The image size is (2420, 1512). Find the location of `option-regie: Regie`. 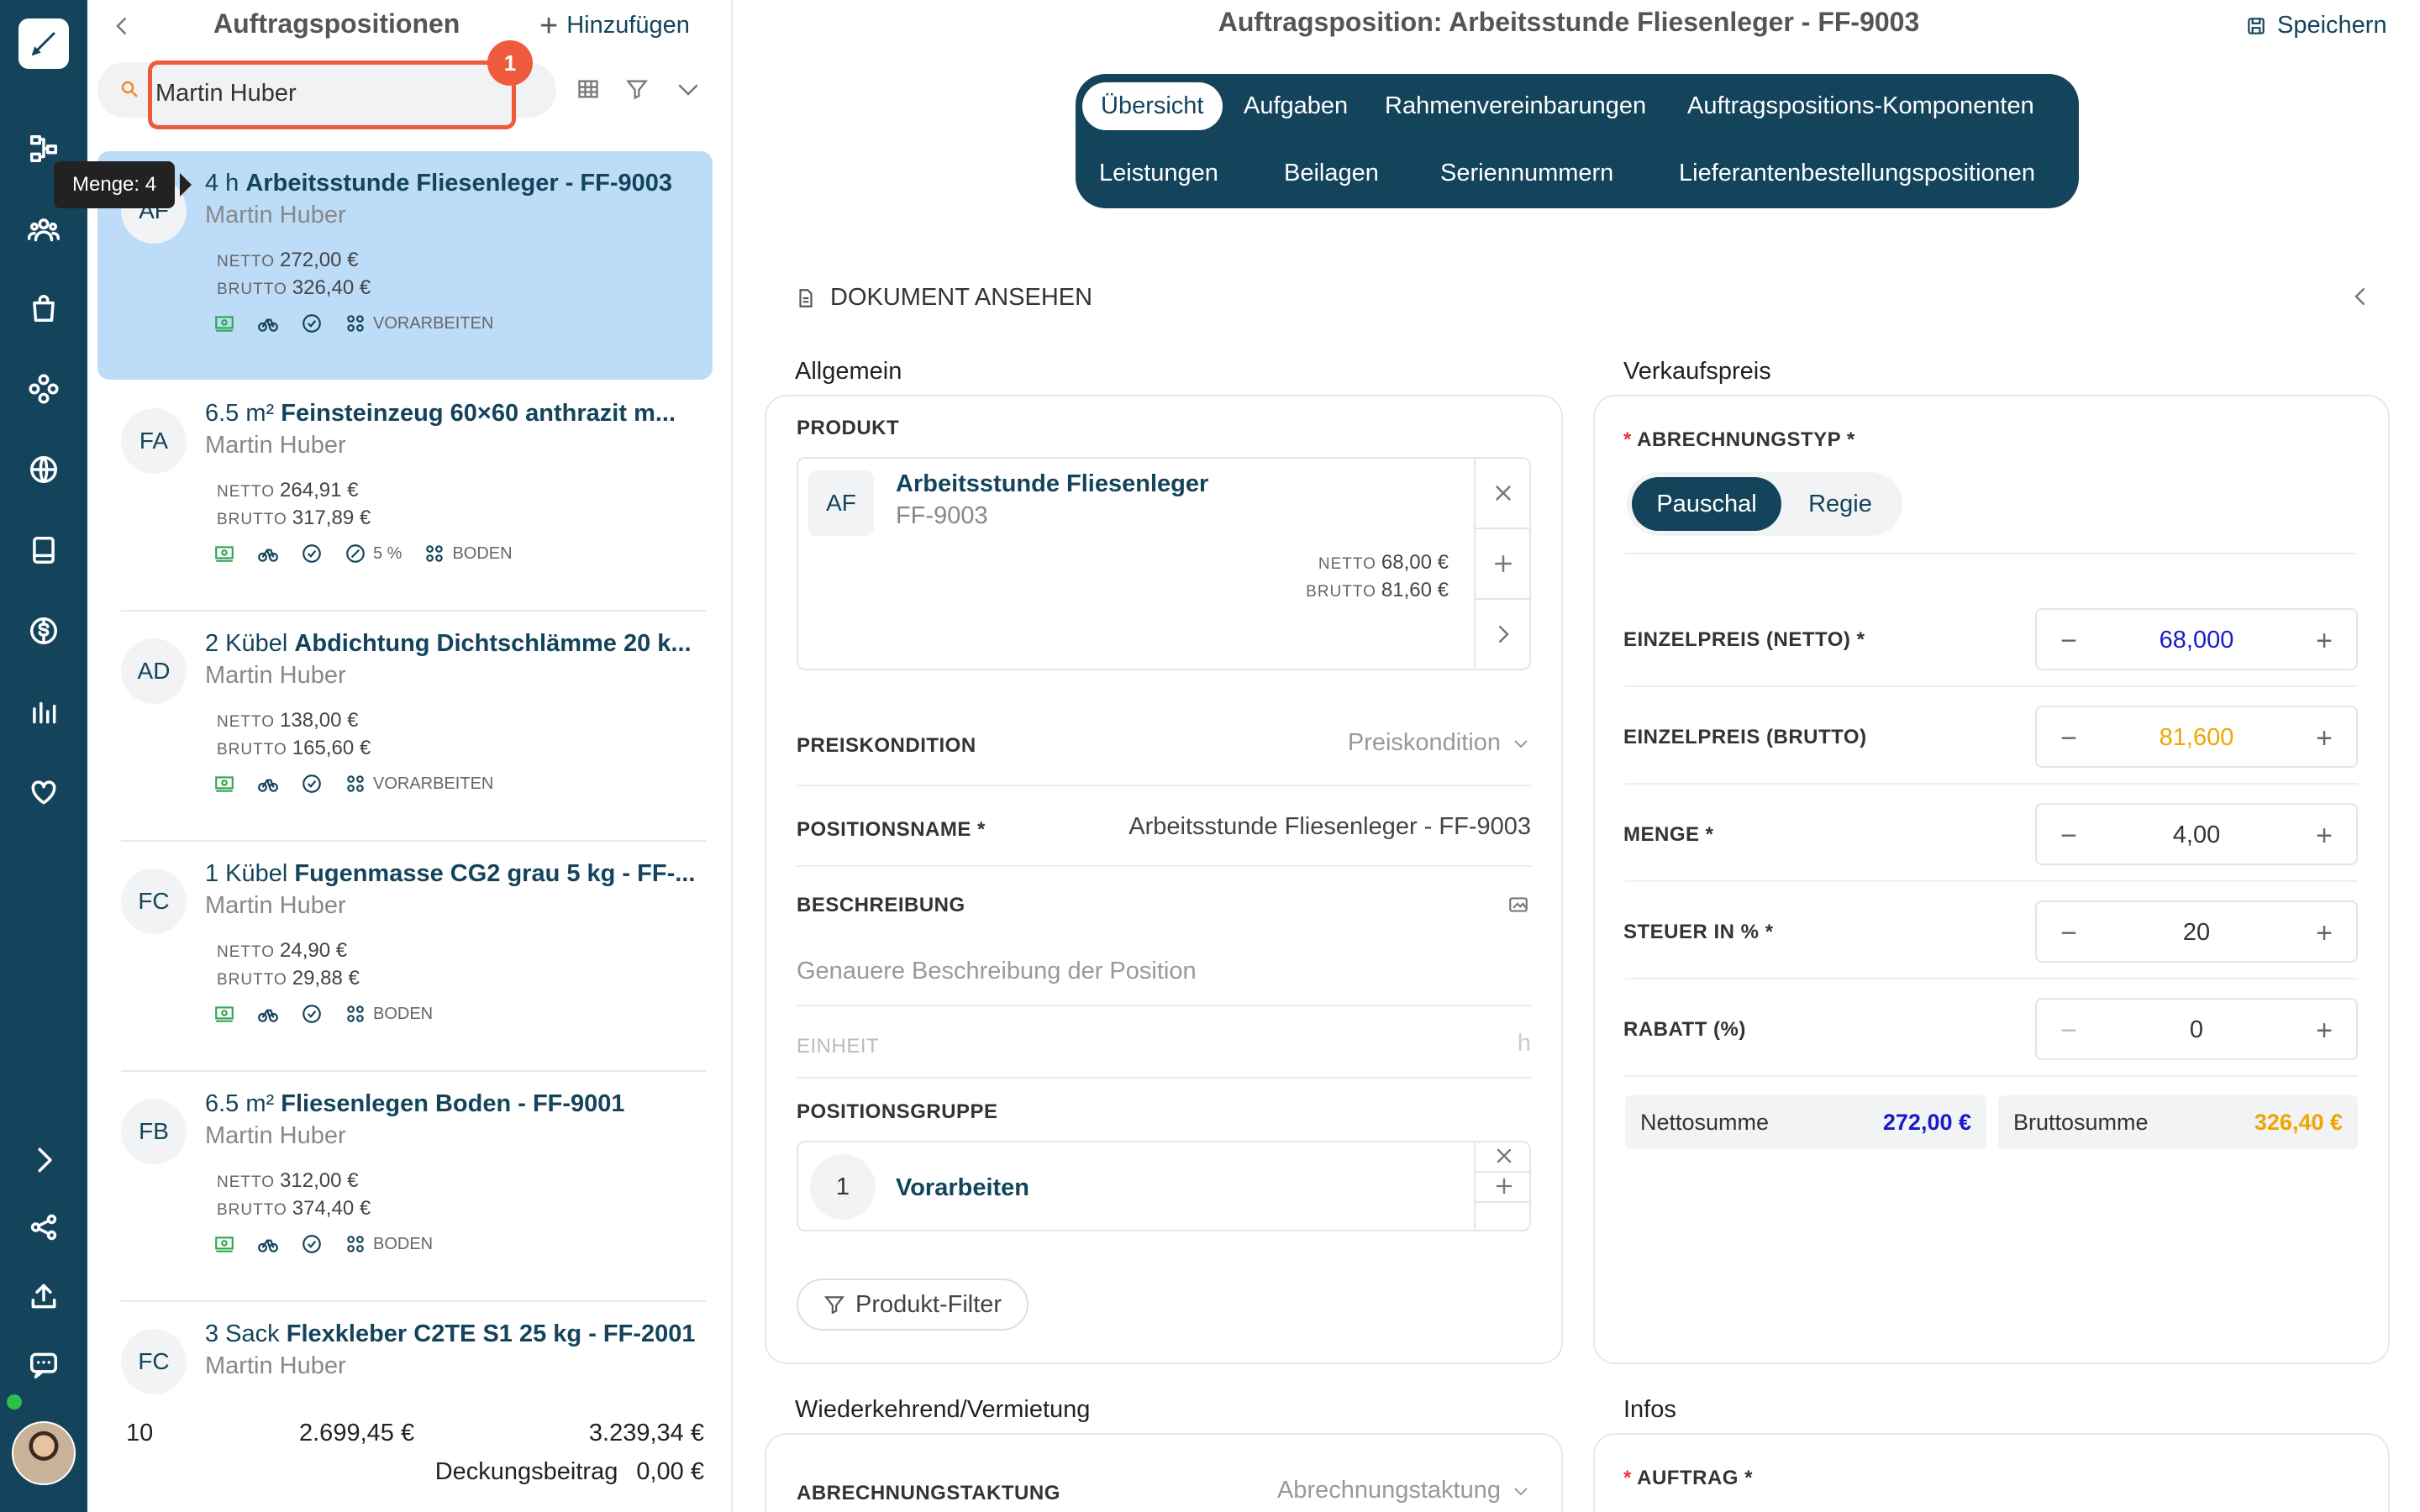

option-regie: Regie is located at coordinates (1840, 504).